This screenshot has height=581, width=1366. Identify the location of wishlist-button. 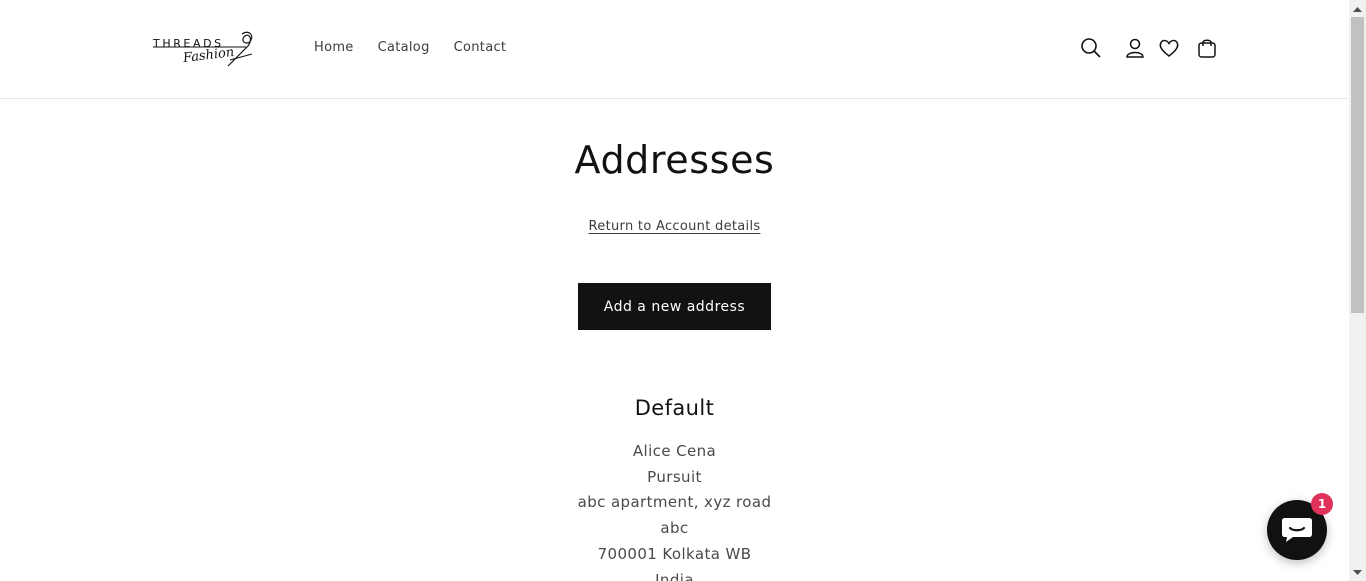
(1169, 48).